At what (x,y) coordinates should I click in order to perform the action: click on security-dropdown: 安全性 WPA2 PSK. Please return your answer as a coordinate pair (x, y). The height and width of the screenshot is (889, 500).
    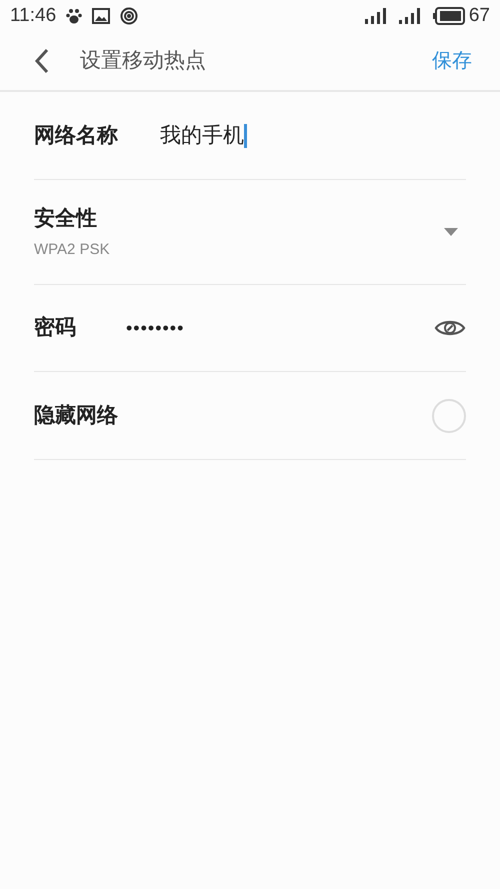
    Looking at the image, I should click on (250, 232).